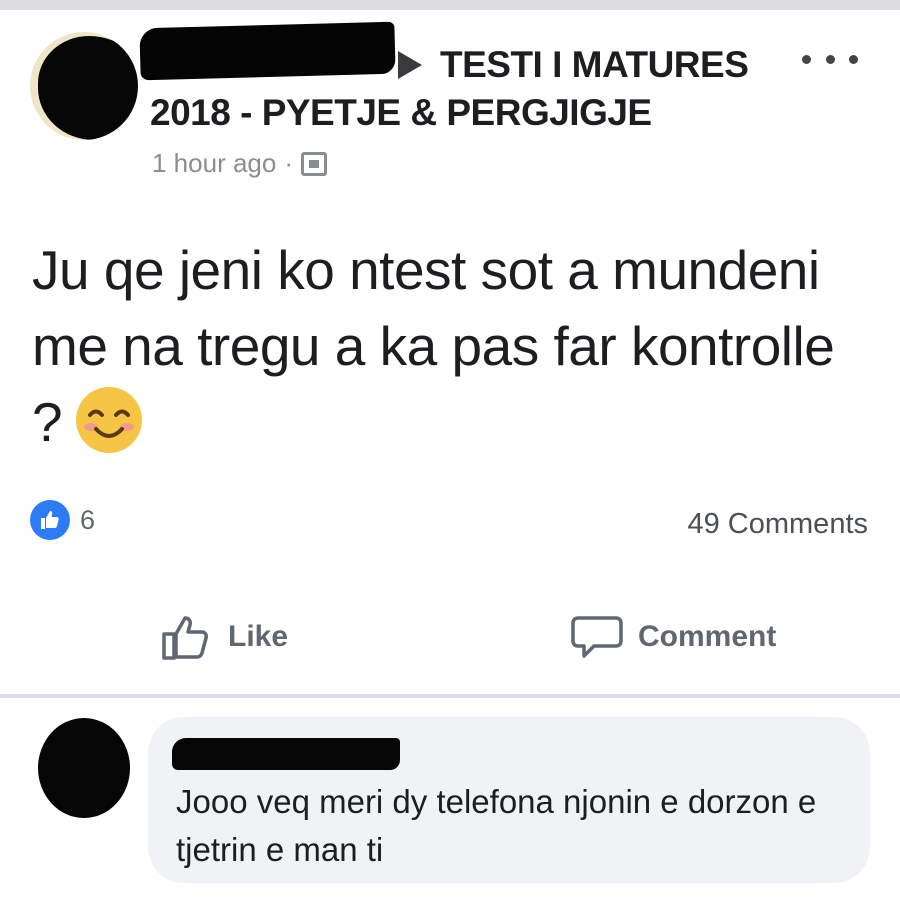 The image size is (900, 907). Describe the element at coordinates (109, 420) in the screenshot. I see `smiling-face-icon` at that location.